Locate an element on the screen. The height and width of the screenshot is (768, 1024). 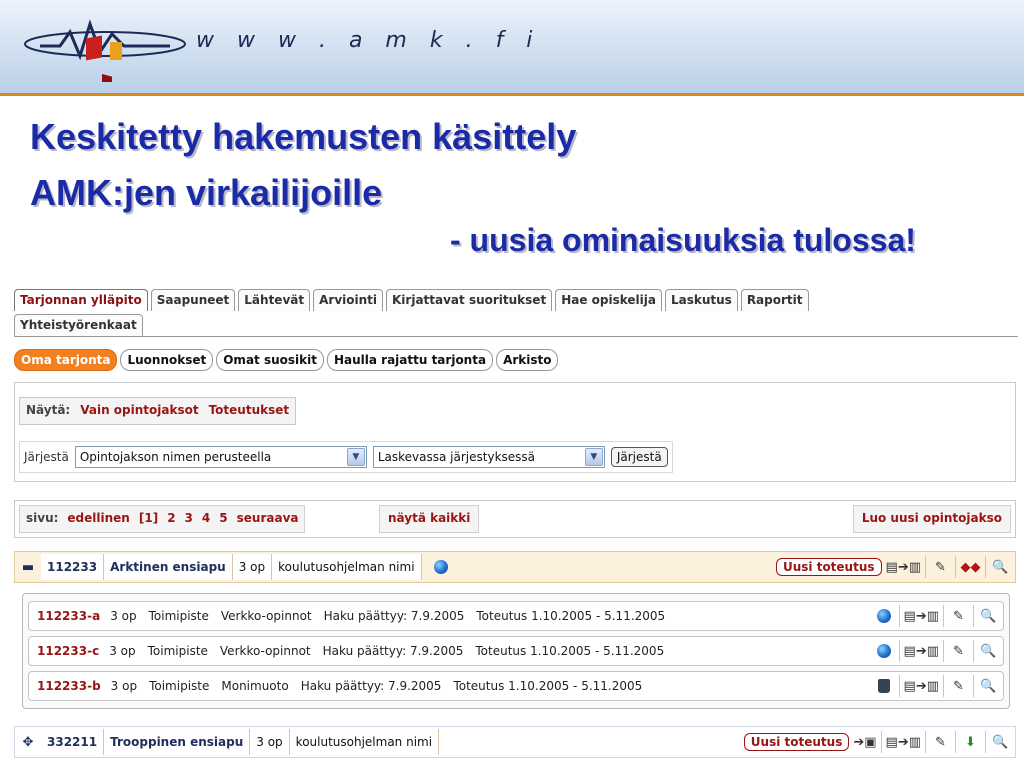
move-icon: ◆◆ is located at coordinates (970, 567).